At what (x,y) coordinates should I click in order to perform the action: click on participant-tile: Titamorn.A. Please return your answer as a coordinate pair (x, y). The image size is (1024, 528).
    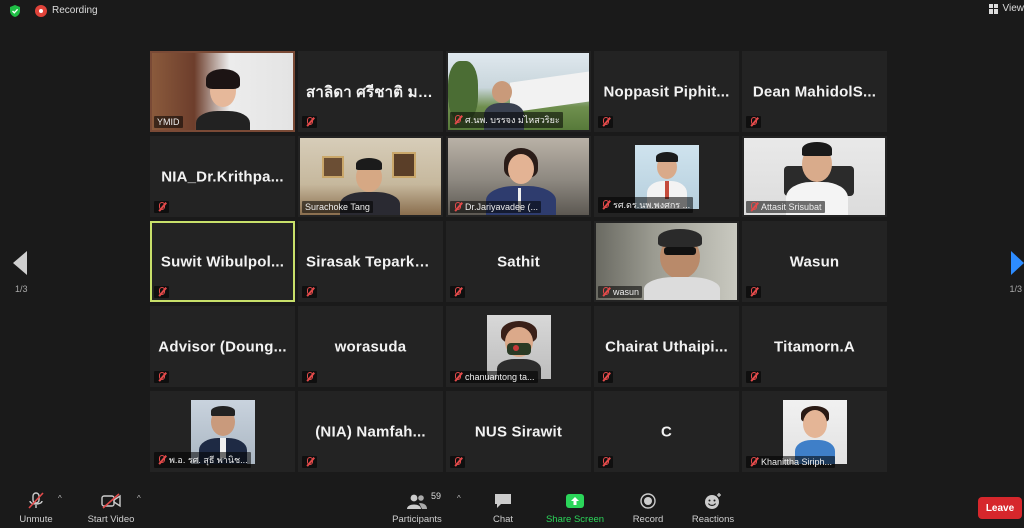
    Looking at the image, I should click on (814, 346).